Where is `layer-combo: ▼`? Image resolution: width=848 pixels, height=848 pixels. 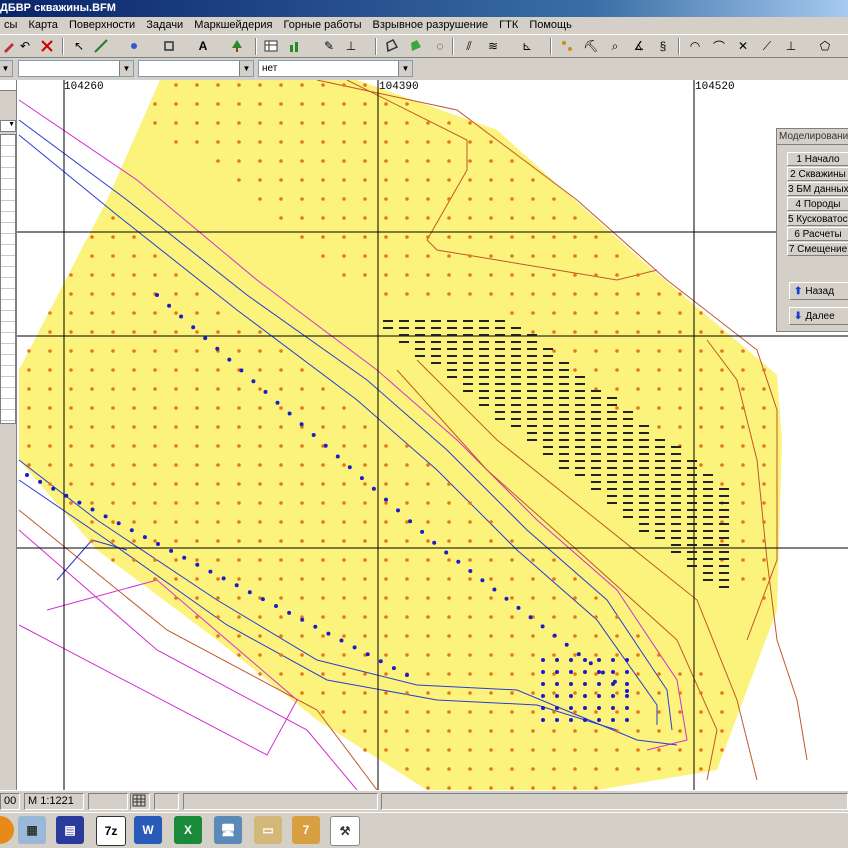
layer-combo: ▼ is located at coordinates (76, 68).